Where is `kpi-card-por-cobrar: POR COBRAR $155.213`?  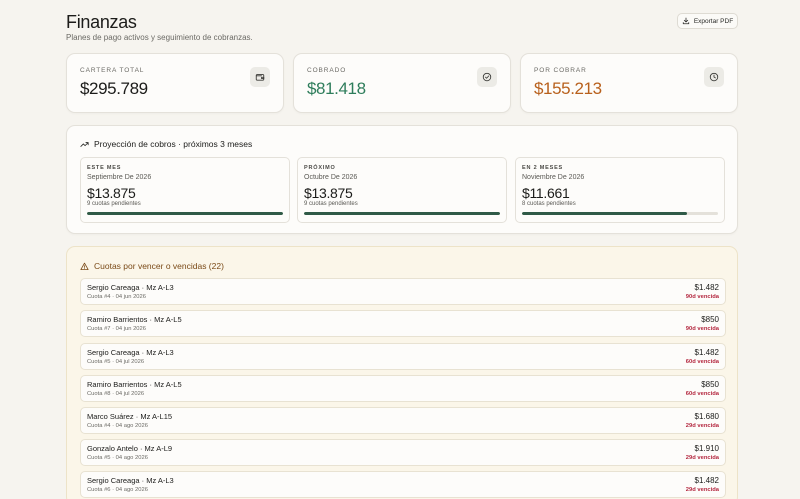
kpi-card-por-cobrar: POR COBRAR $155.213 is located at coordinates (629, 83).